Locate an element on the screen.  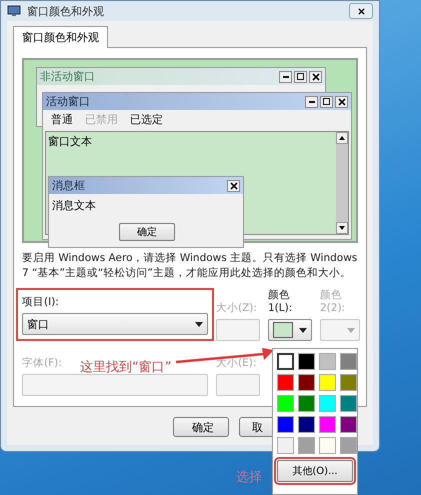
annotation-text: 这里找到“窗口” is located at coordinates (126, 367).